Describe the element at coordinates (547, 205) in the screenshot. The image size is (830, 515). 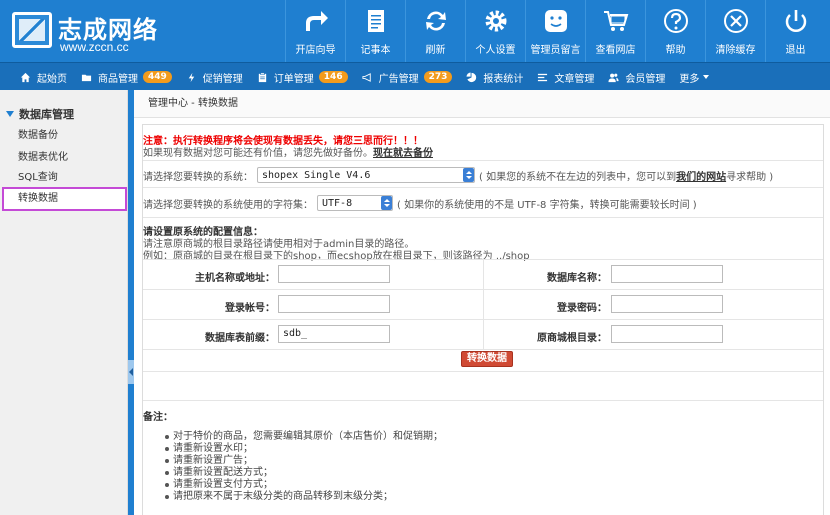
I see `charset-select-hint: ( 如果你的系统使用的不是 UTF-8 字符集，转换可能需要较长时间 )` at that location.